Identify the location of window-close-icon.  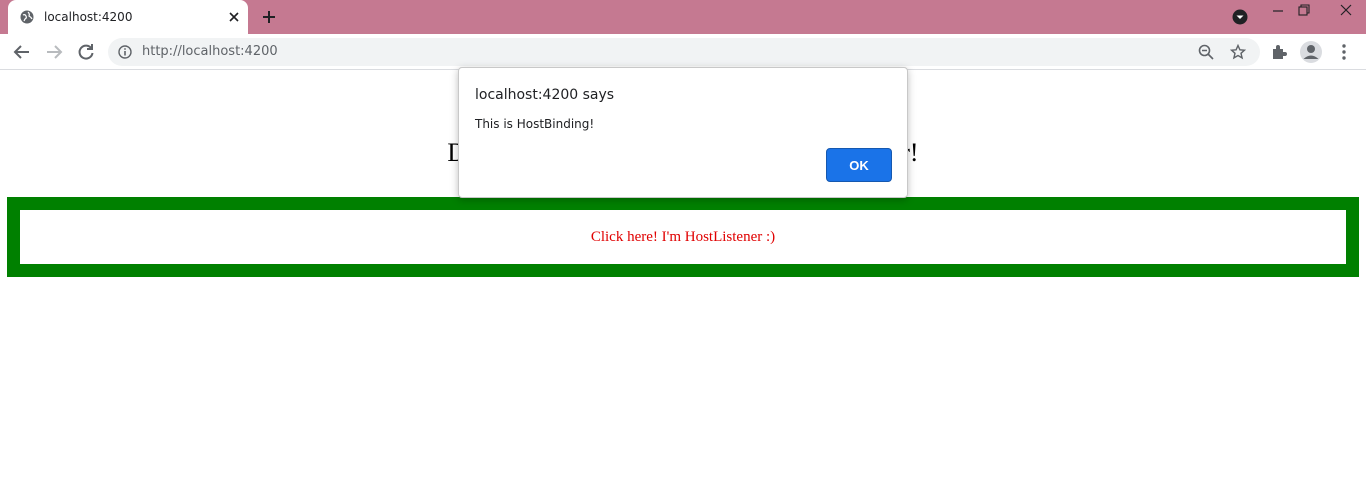
(1346, 11).